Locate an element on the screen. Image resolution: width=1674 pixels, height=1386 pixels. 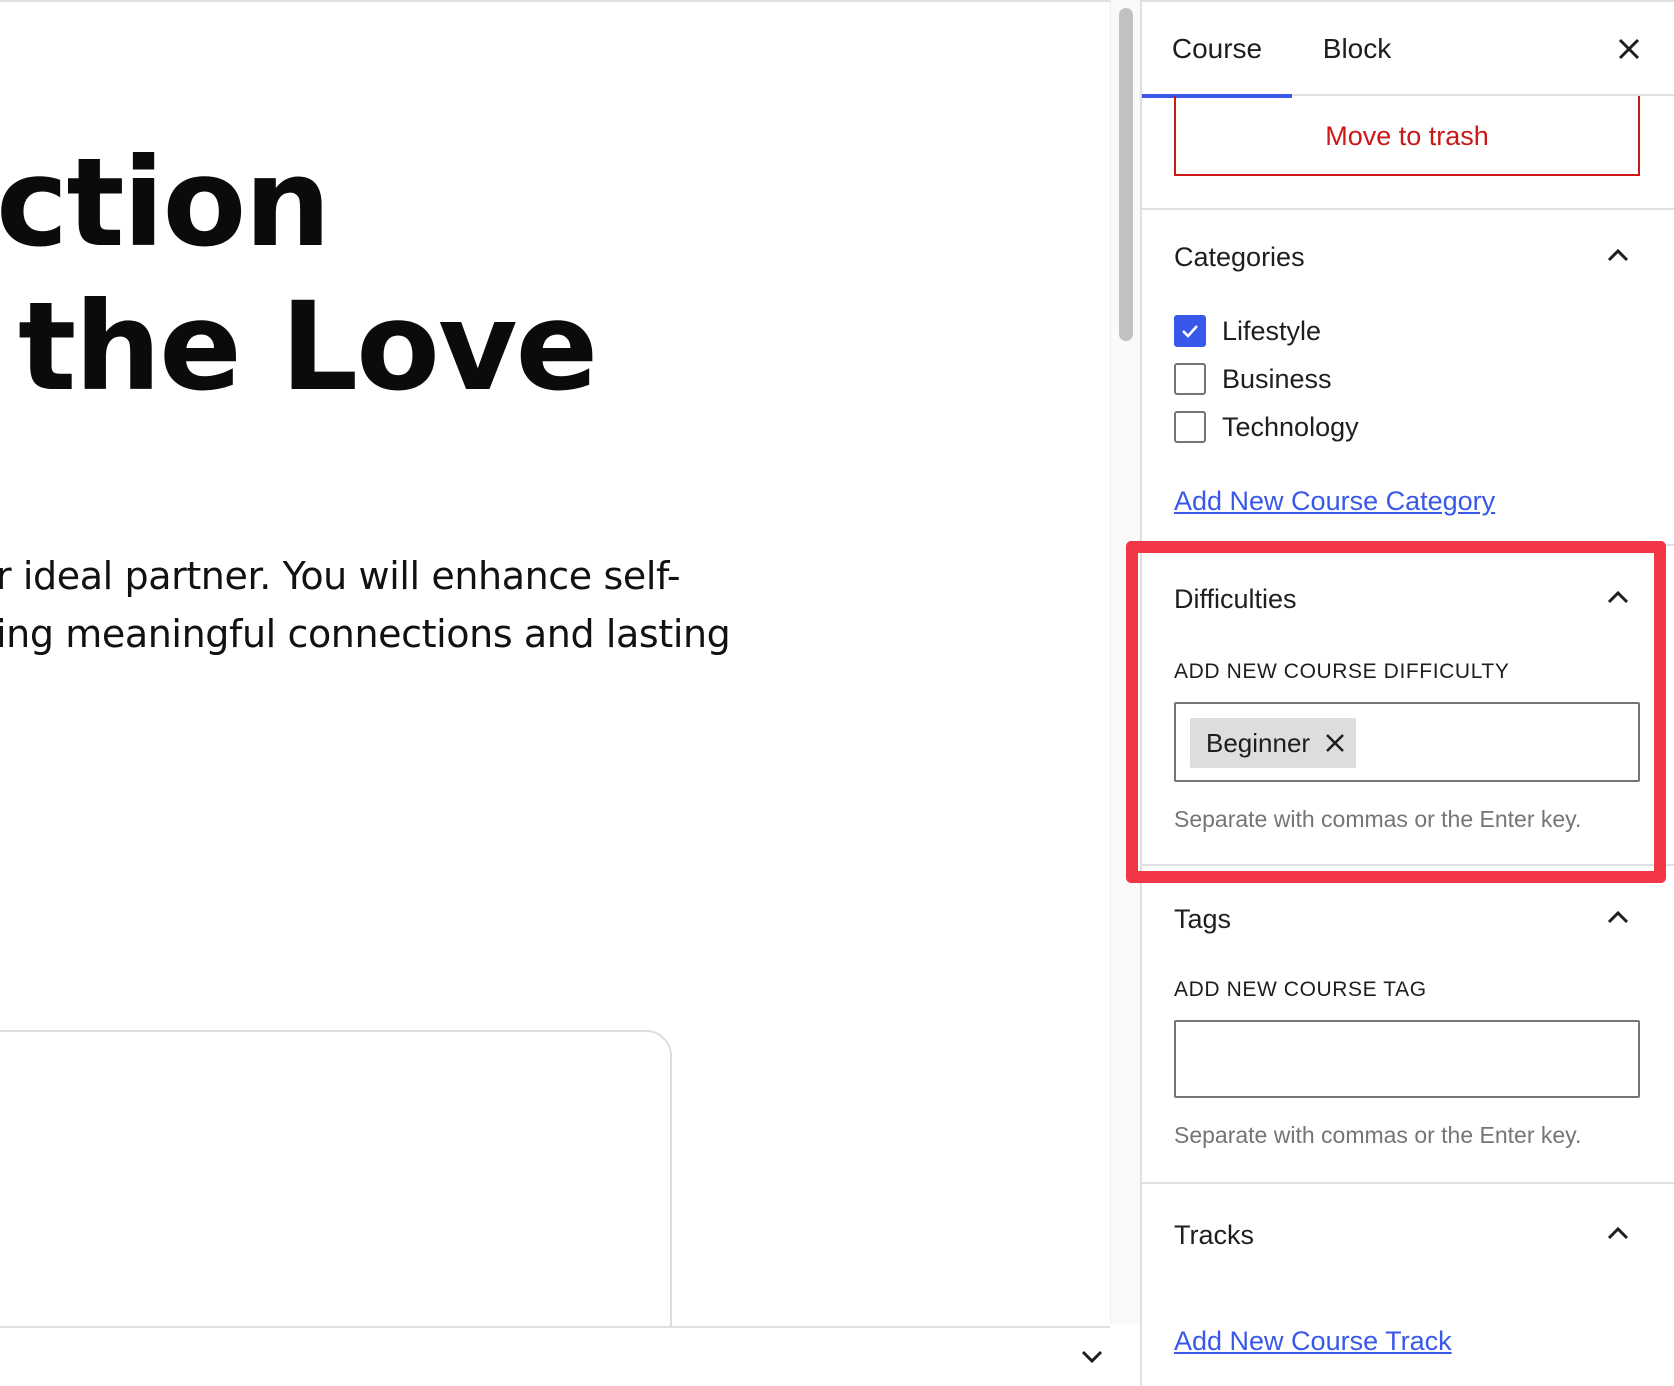
category-checkbox-technology: Technology is located at coordinates (1266, 427).